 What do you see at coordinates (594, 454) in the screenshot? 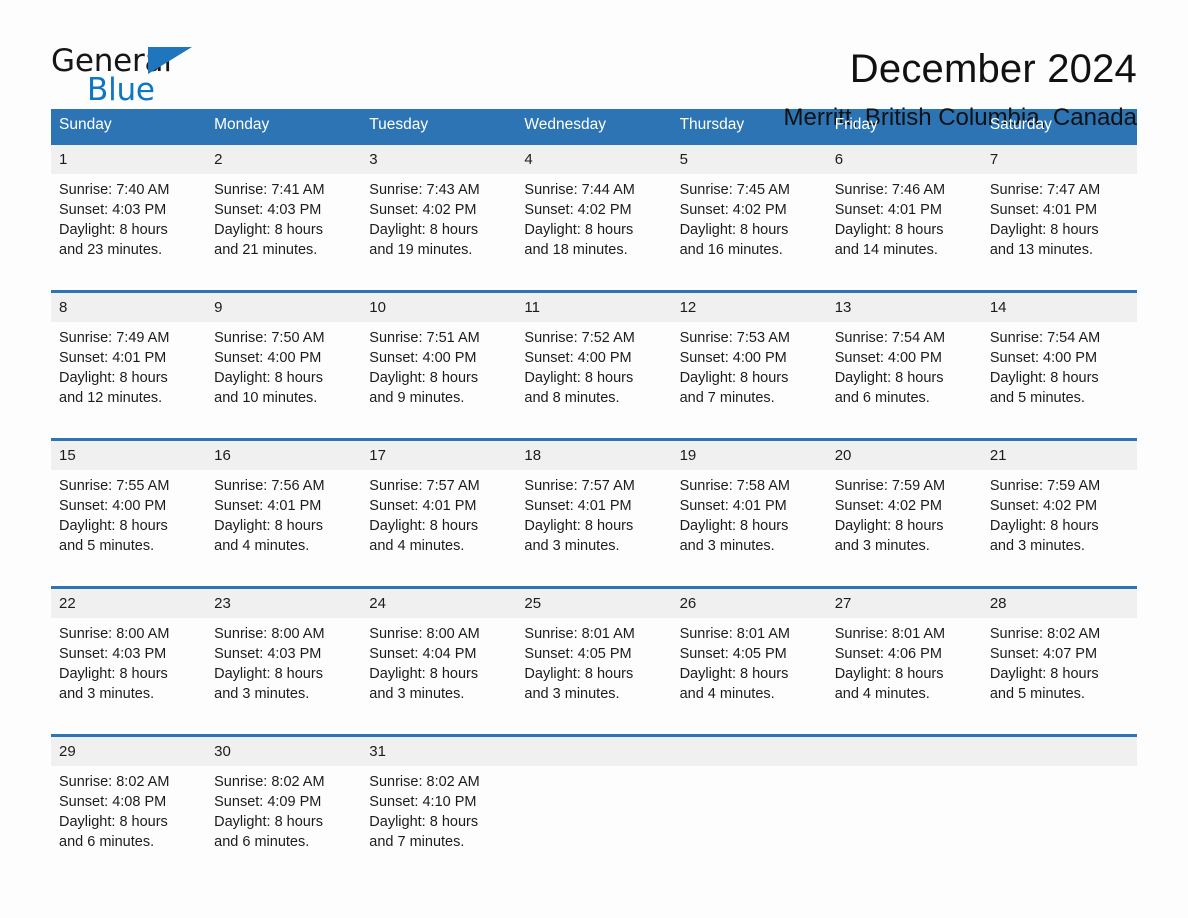
I see `day-number: 18` at bounding box center [594, 454].